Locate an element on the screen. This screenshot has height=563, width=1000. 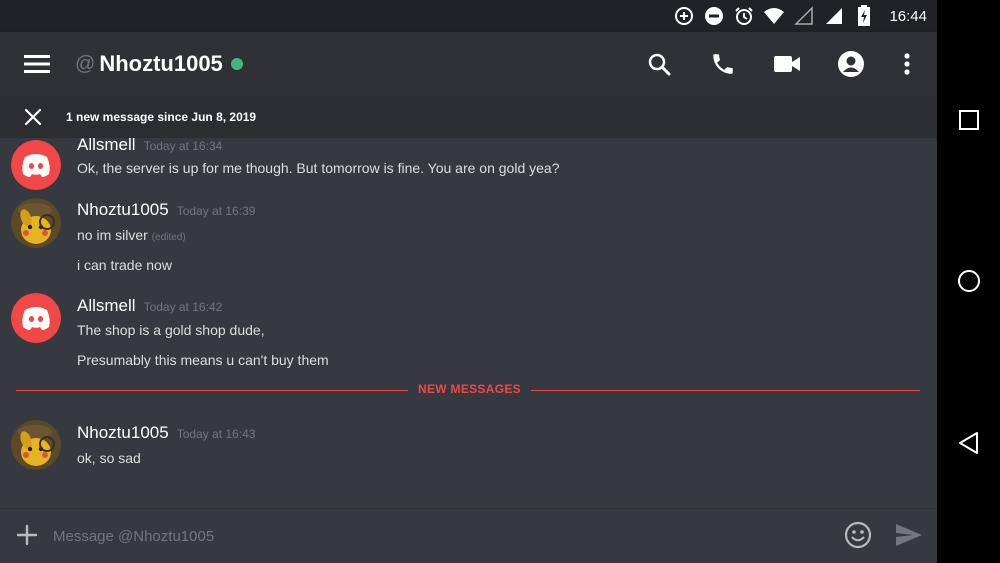
message-text: no im silver (edited) is located at coordinates (131, 235).